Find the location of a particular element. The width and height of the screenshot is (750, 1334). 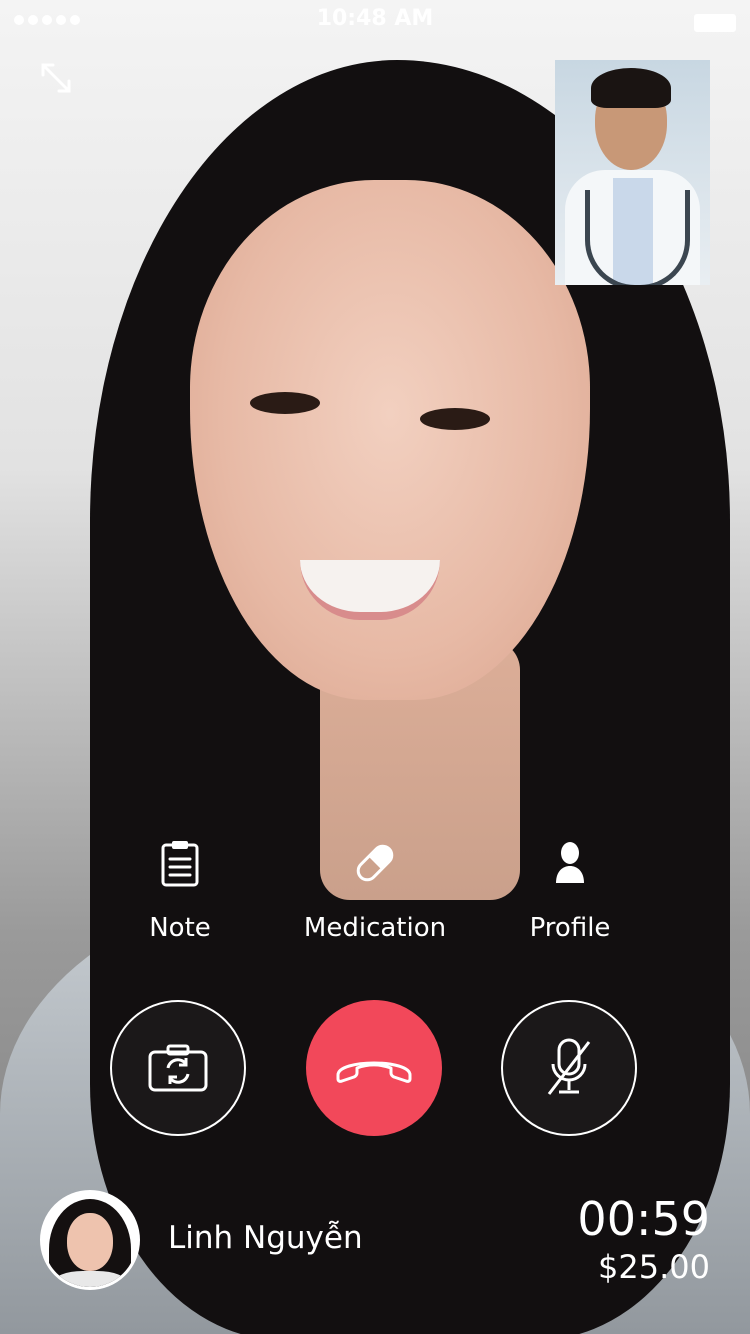

note-action: Note is located at coordinates (180, 889).